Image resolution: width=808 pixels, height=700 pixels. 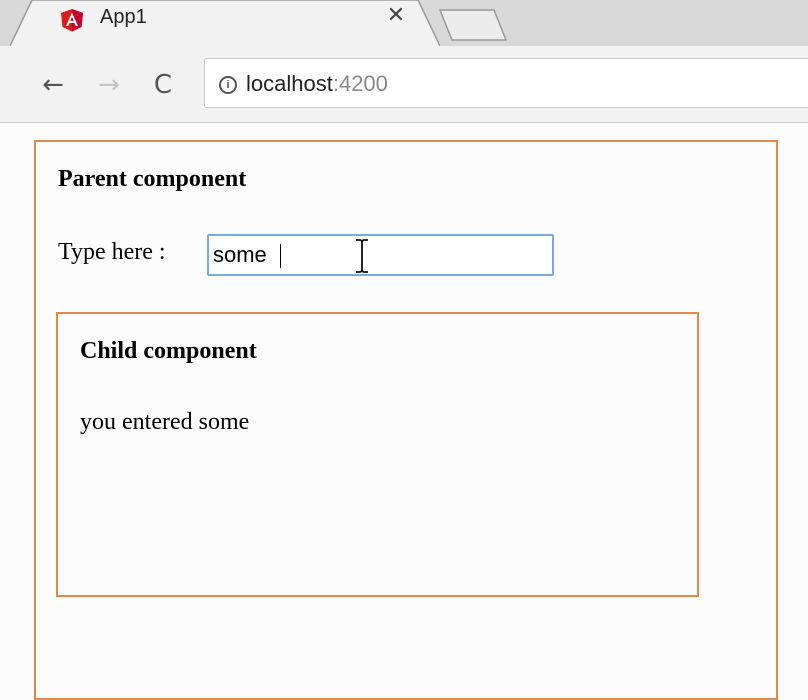 I want to click on tab-title: App1, so click(x=123, y=17).